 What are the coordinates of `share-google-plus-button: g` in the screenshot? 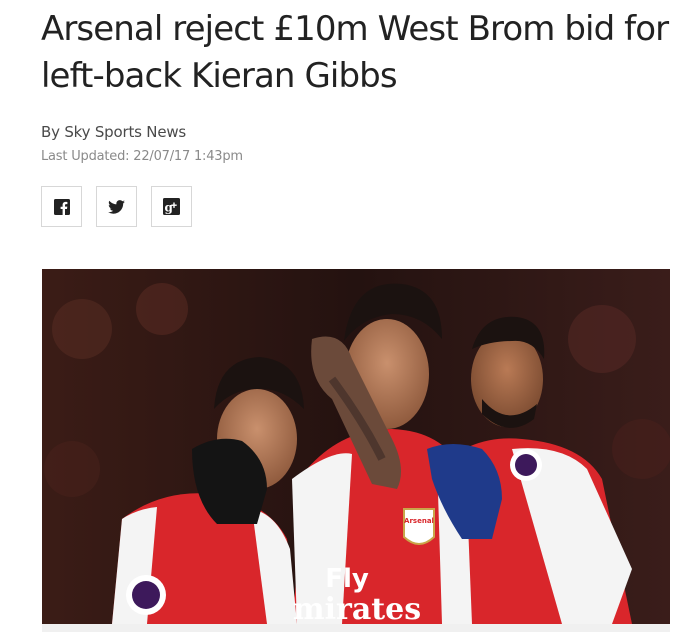 It's located at (171, 206).